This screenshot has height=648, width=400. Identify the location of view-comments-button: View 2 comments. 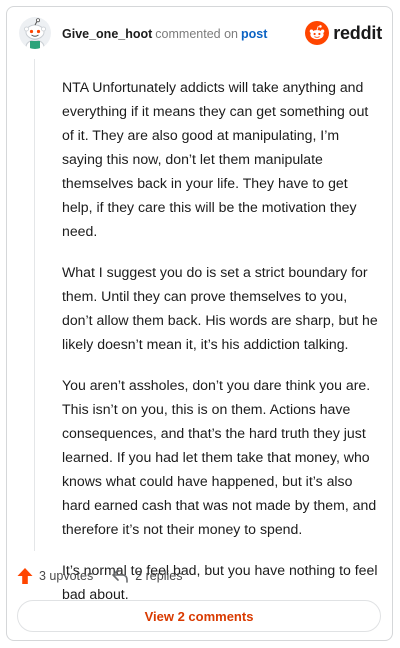
(199, 616).